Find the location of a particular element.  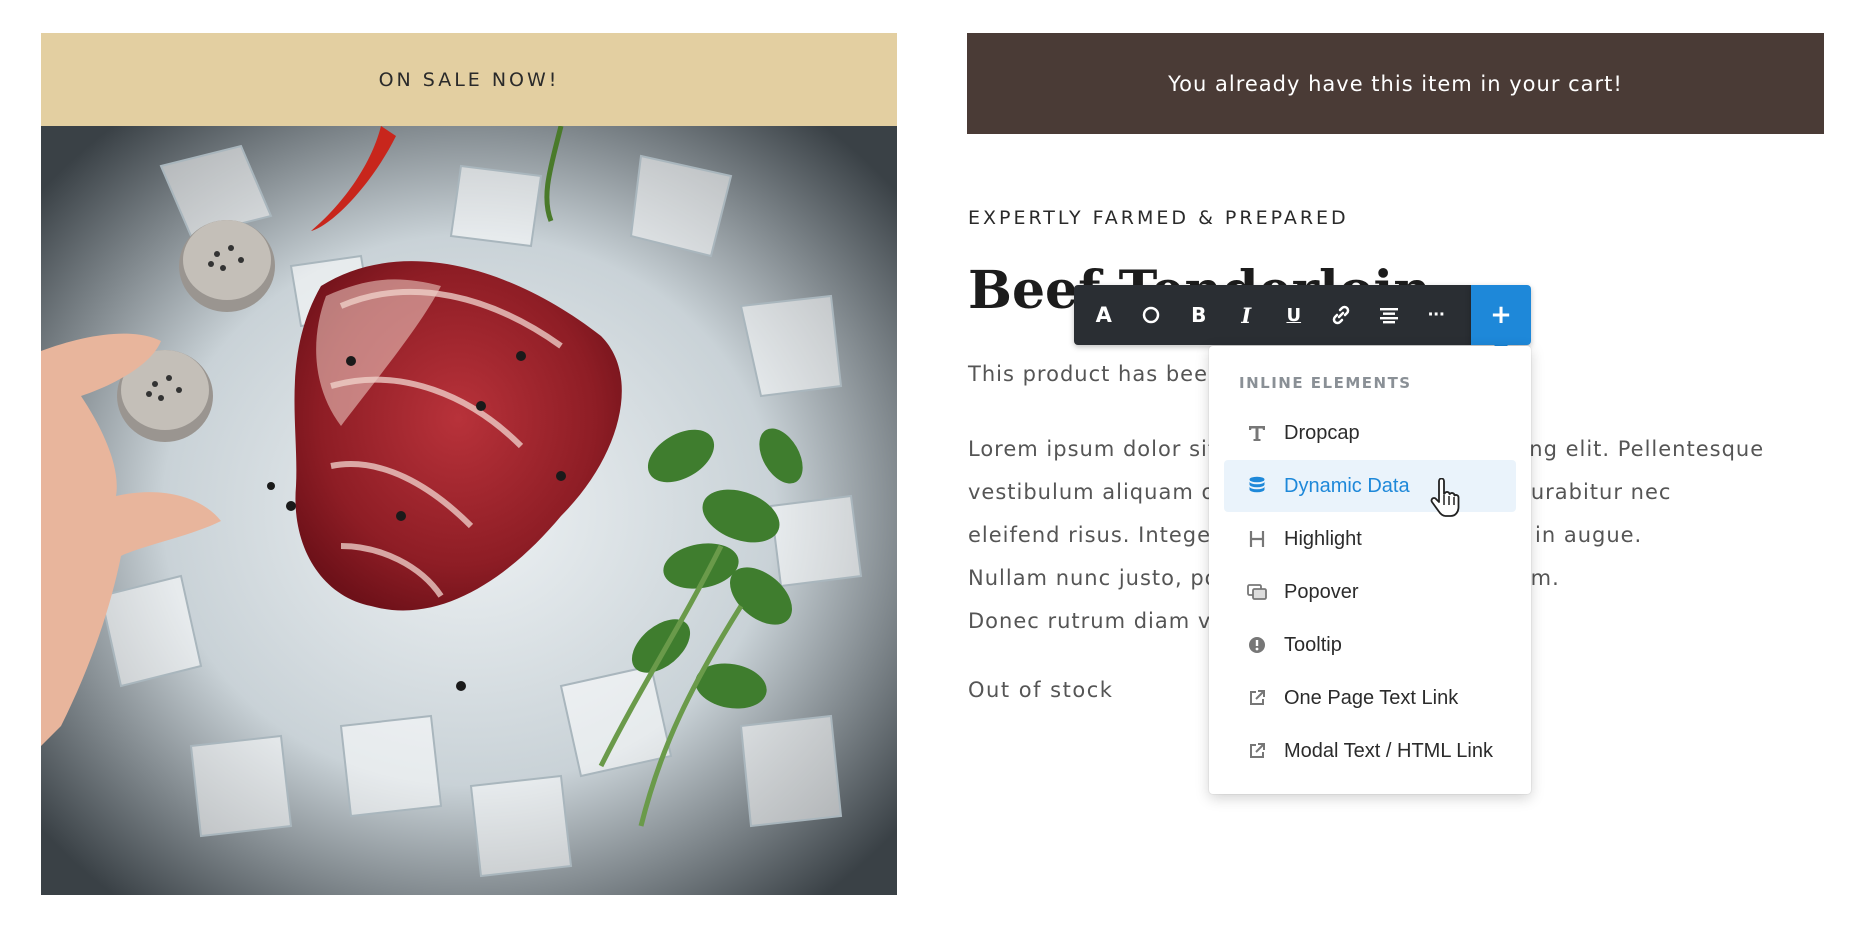

sale-banner: ON SALE NOW! is located at coordinates (469, 79).